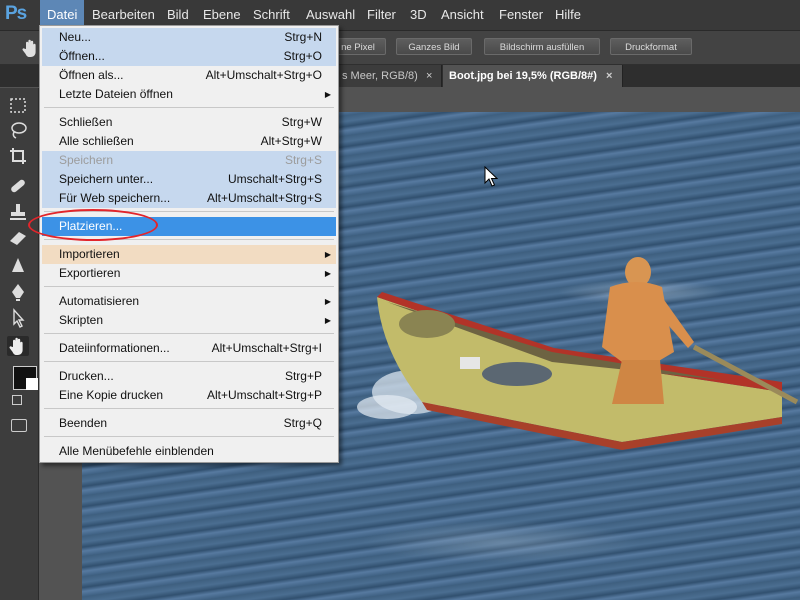 Image resolution: width=800 pixels, height=600 pixels. Describe the element at coordinates (17, 400) in the screenshot. I see `default-colors-icon` at that location.